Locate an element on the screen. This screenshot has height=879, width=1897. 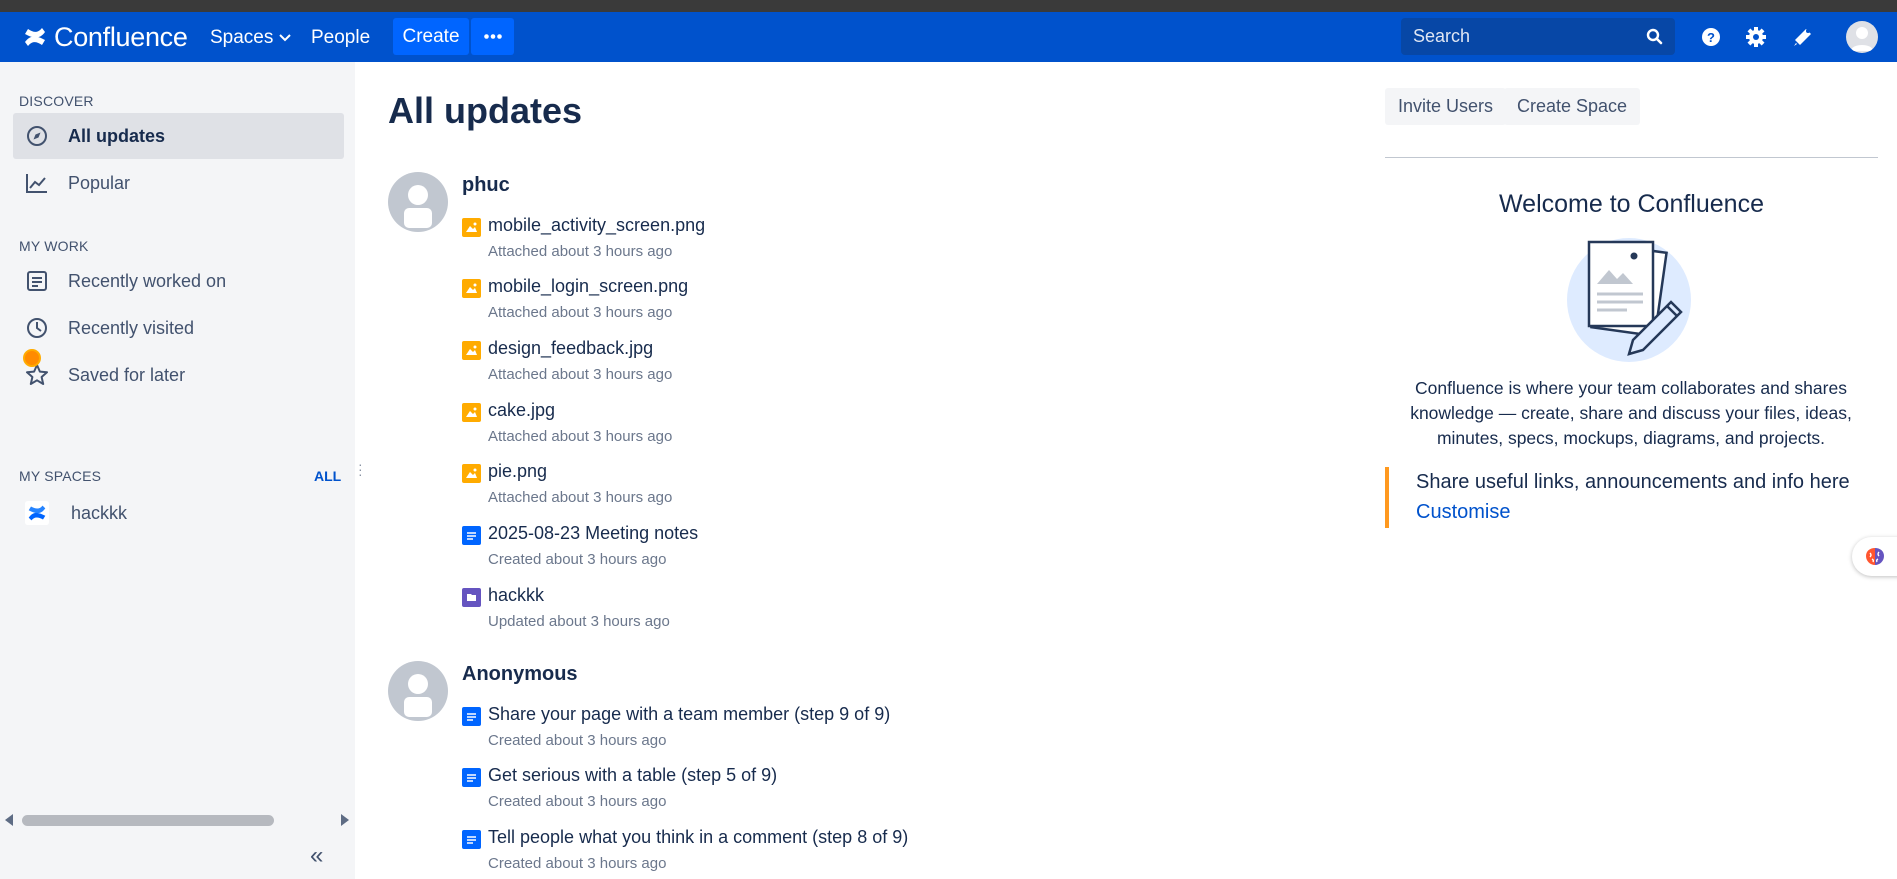
entry-title-link: 2025-08-23 Meeting notes is located at coordinates (593, 533).